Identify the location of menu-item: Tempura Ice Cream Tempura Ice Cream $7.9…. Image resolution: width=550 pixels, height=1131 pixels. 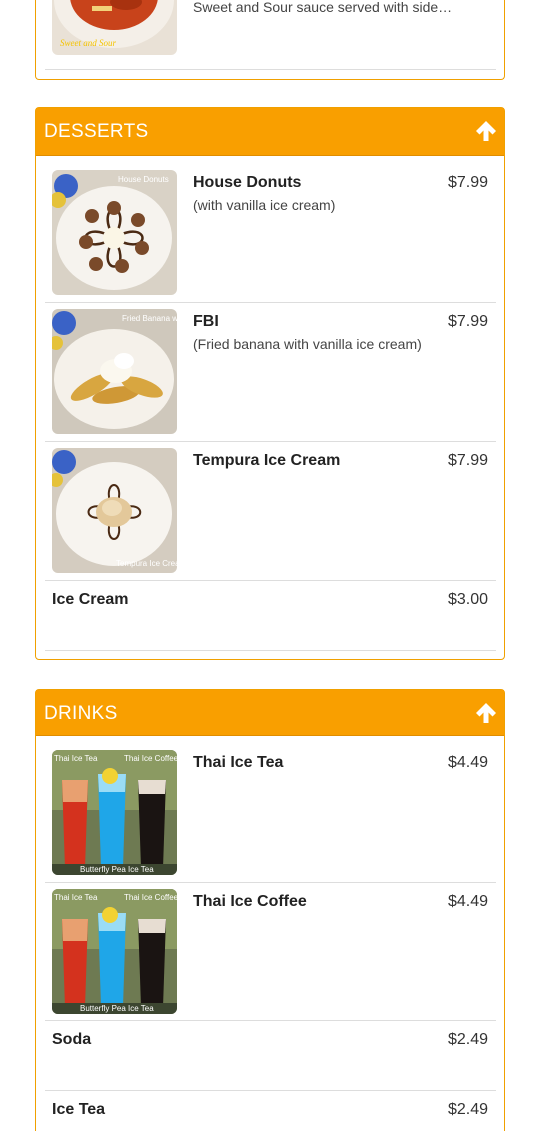
(270, 511).